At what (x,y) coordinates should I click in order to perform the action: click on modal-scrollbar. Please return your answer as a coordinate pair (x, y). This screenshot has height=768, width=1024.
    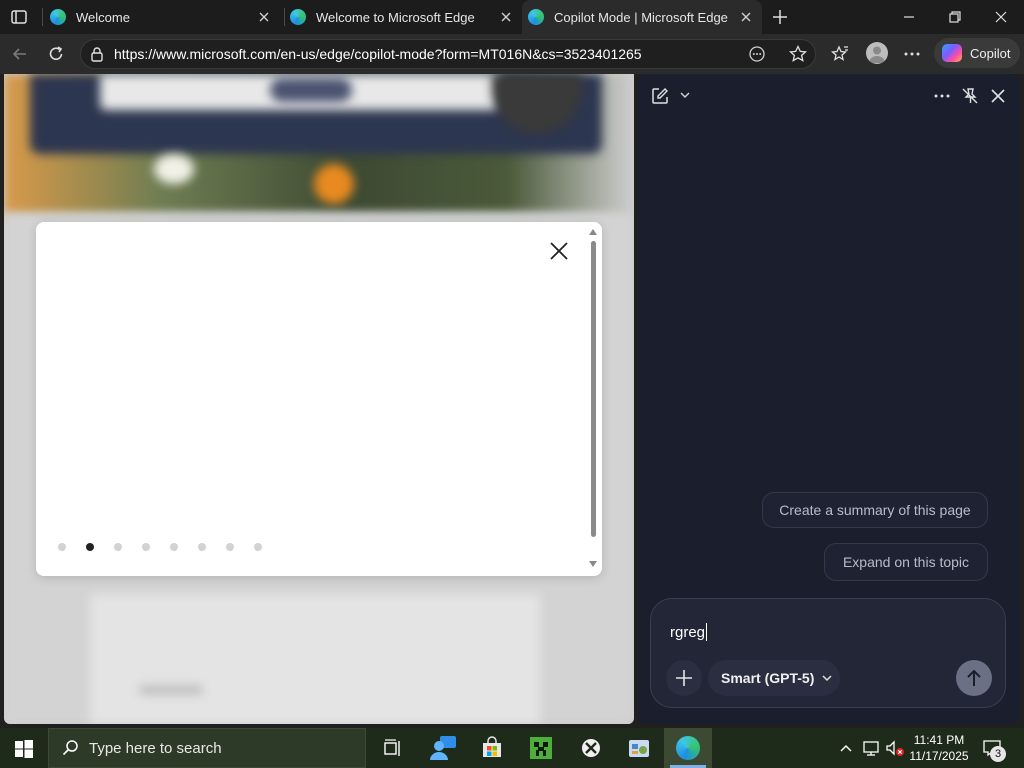
    Looking at the image, I should click on (593, 398).